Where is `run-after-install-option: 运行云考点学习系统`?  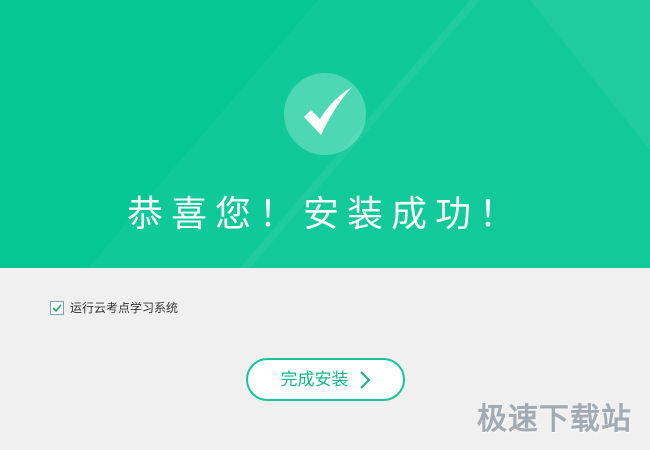
run-after-install-option: 运行云考点学习系统 is located at coordinates (114, 308).